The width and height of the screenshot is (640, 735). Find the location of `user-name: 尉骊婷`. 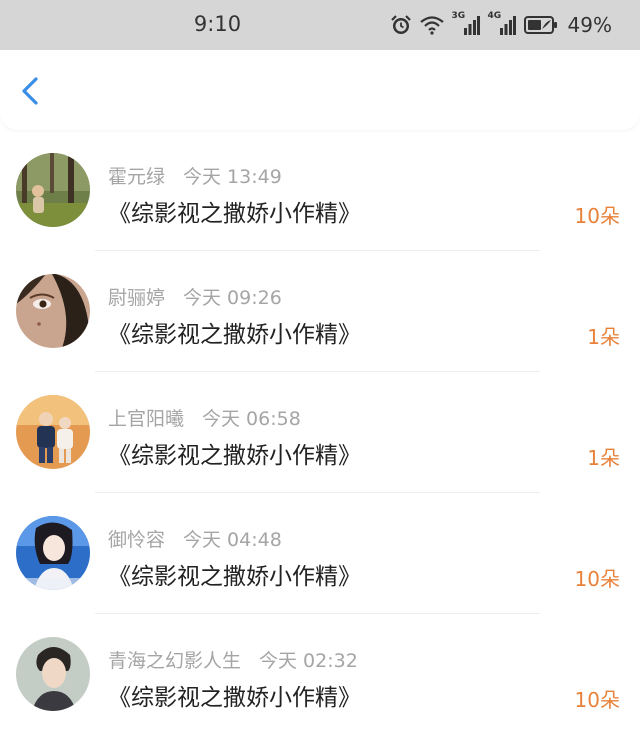

user-name: 尉骊婷 is located at coordinates (136, 298).